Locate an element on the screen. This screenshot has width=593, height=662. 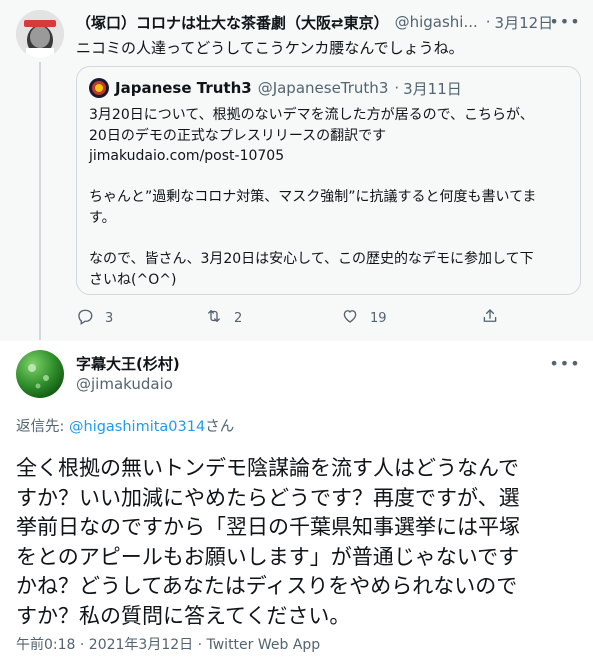
share-button is located at coordinates (490, 318).